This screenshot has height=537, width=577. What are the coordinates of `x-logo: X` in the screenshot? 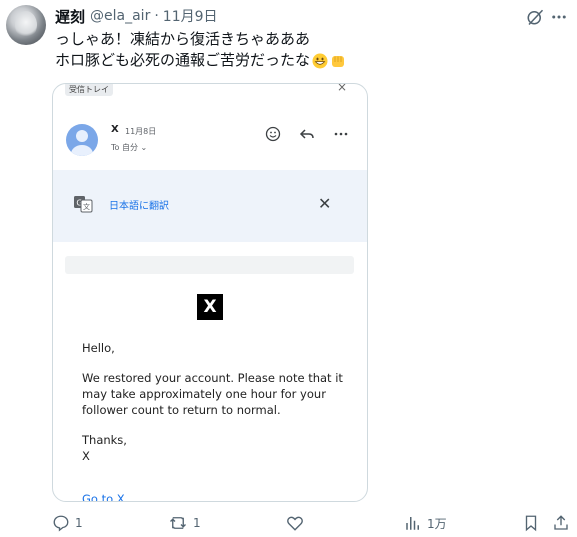 It's located at (210, 307).